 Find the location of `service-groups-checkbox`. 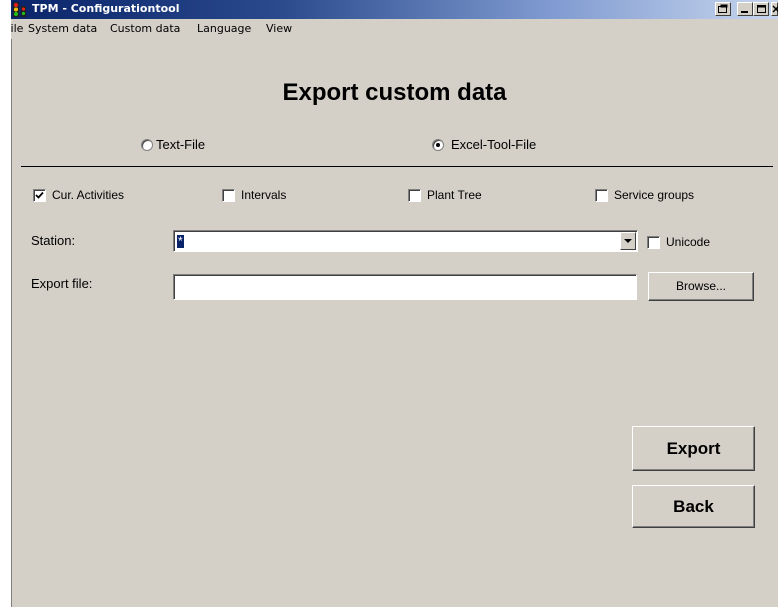

service-groups-checkbox is located at coordinates (601, 195).